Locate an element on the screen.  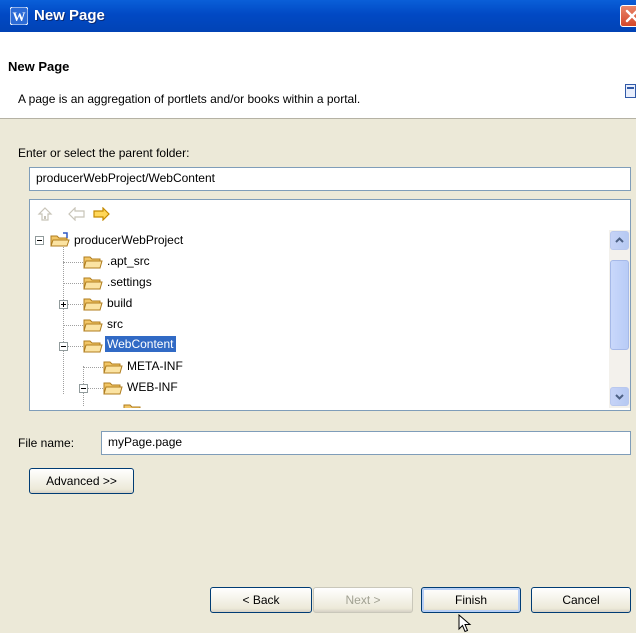
page-wizard-icon is located at coordinates (630, 91).